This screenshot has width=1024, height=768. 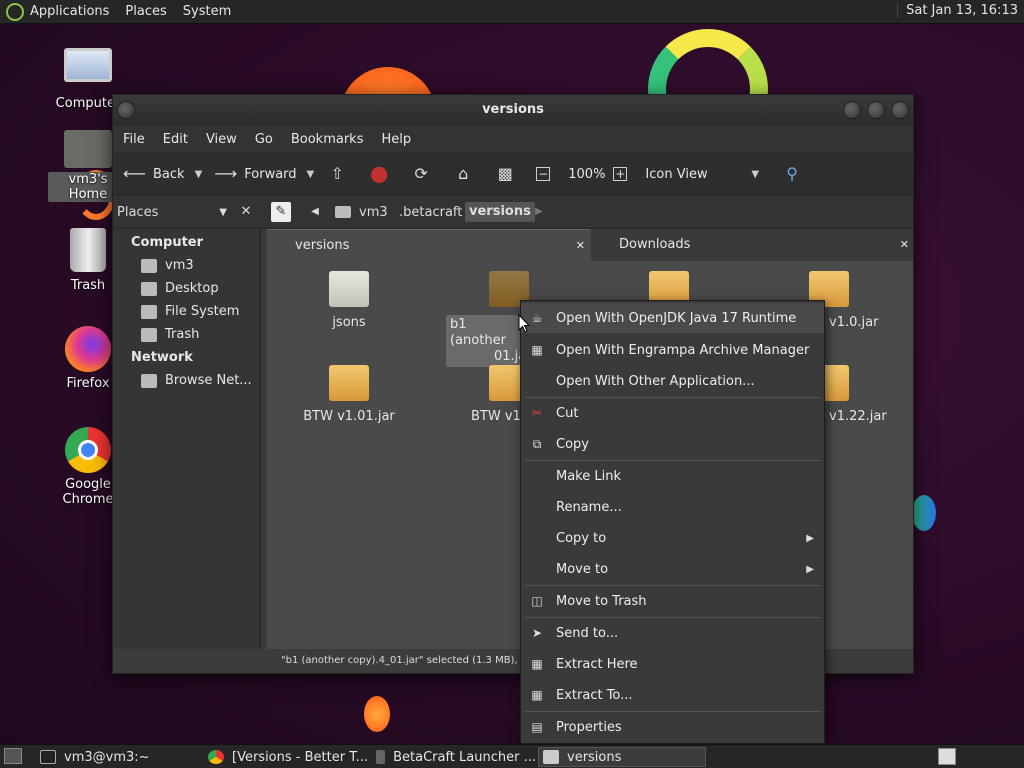 I want to click on menu-make-link: Make Link, so click(x=672, y=476).